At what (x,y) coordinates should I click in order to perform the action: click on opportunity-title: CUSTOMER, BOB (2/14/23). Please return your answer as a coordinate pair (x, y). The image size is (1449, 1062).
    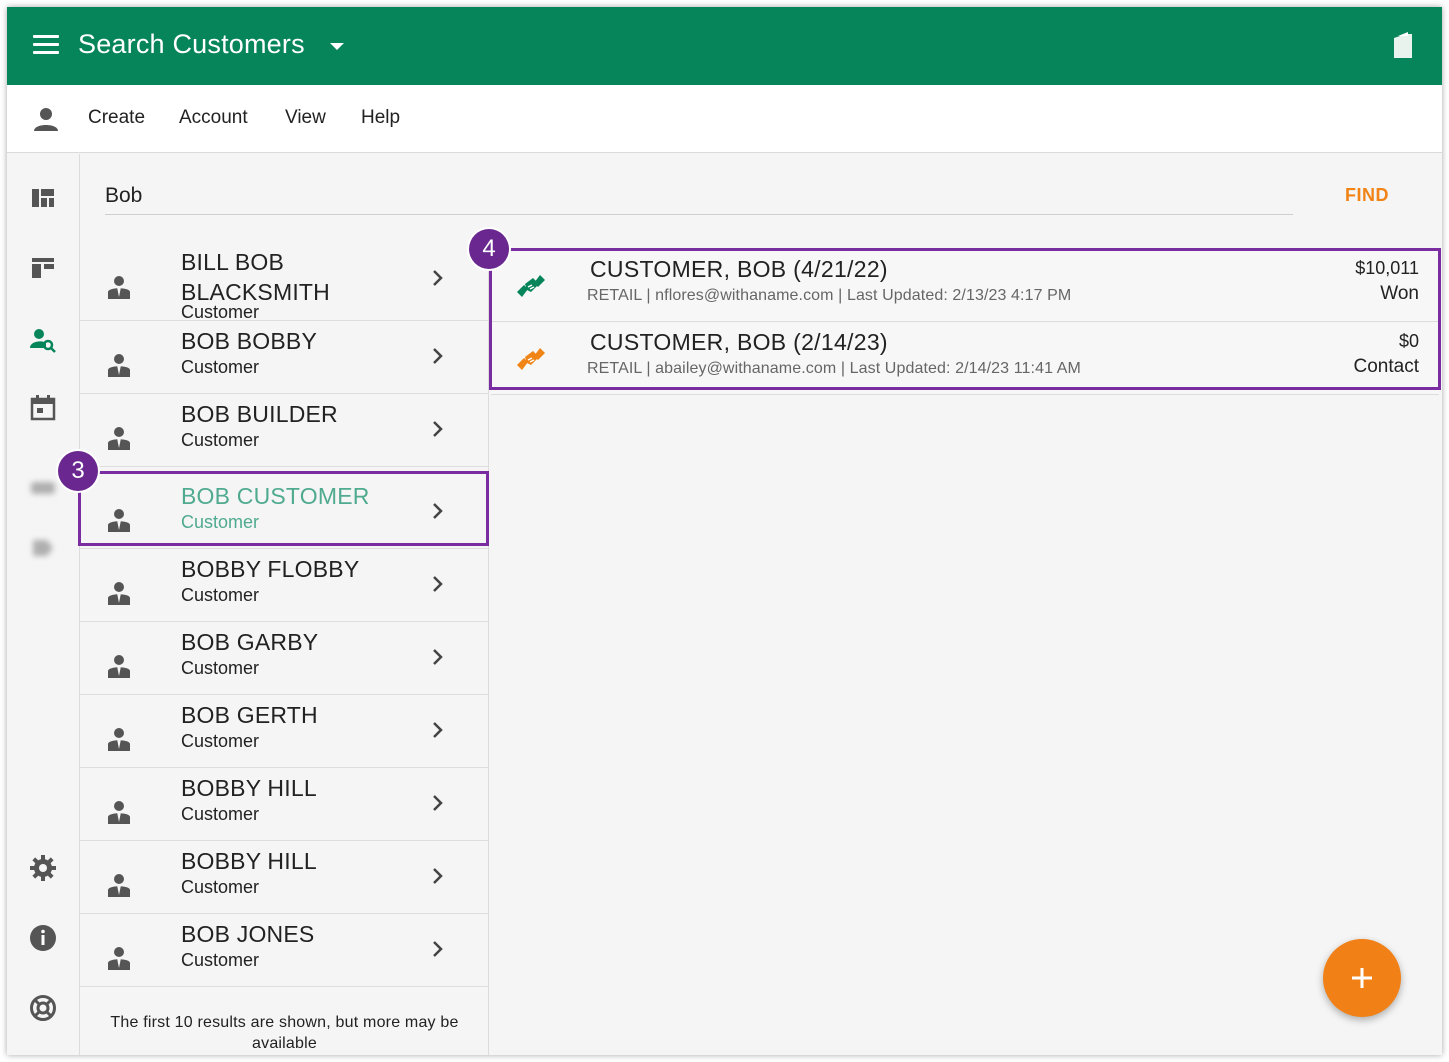
    Looking at the image, I should click on (739, 342).